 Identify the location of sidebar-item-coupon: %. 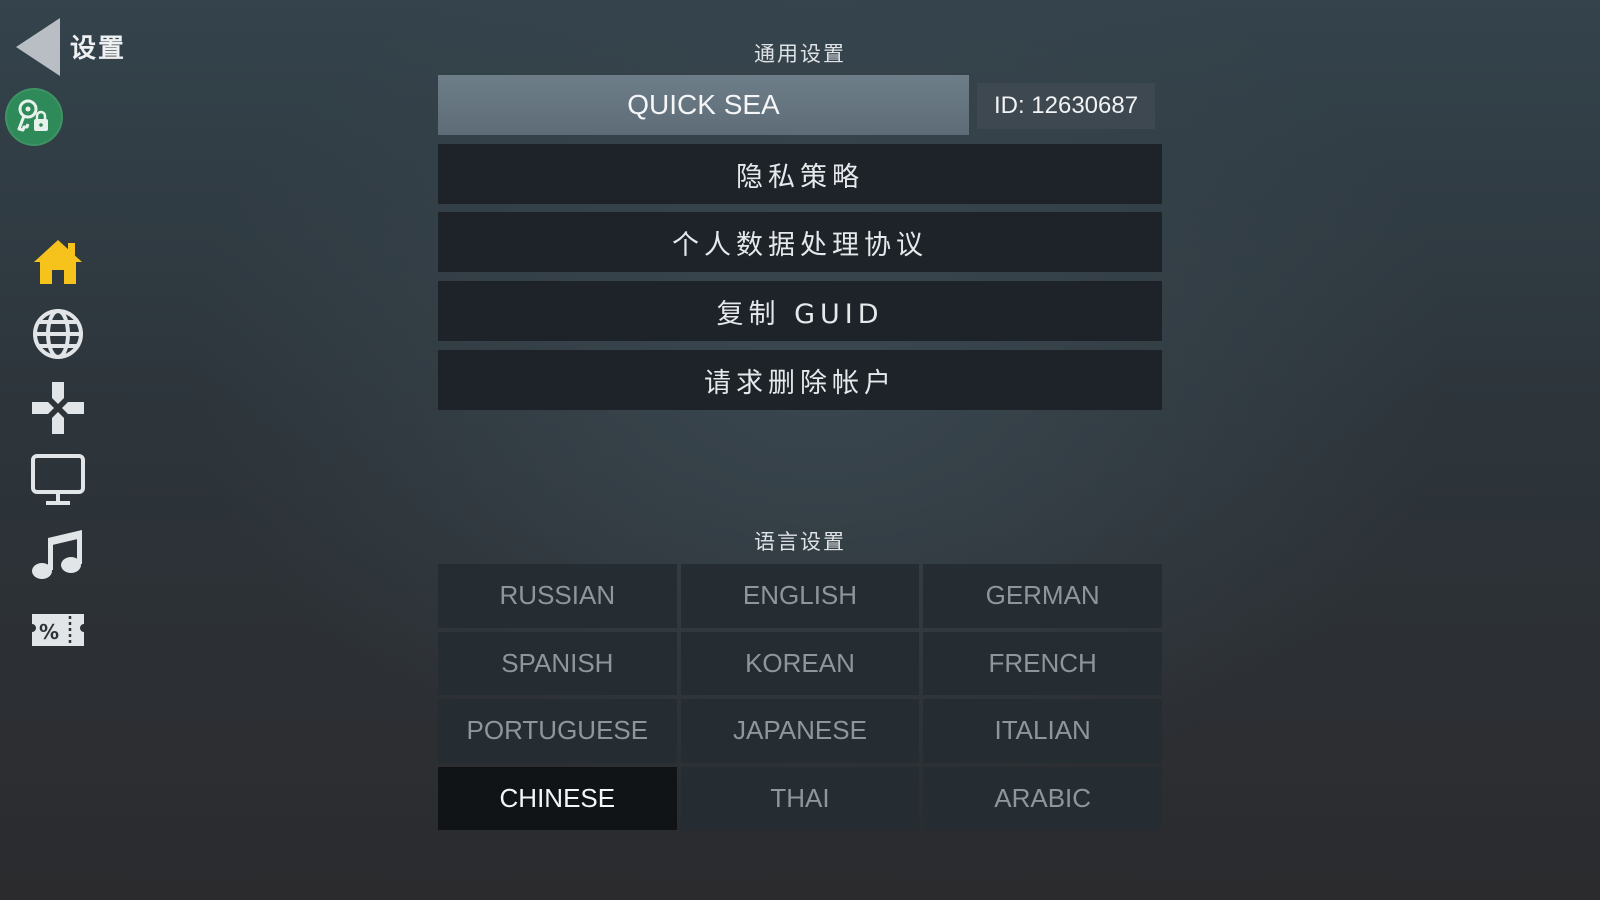
(58, 630).